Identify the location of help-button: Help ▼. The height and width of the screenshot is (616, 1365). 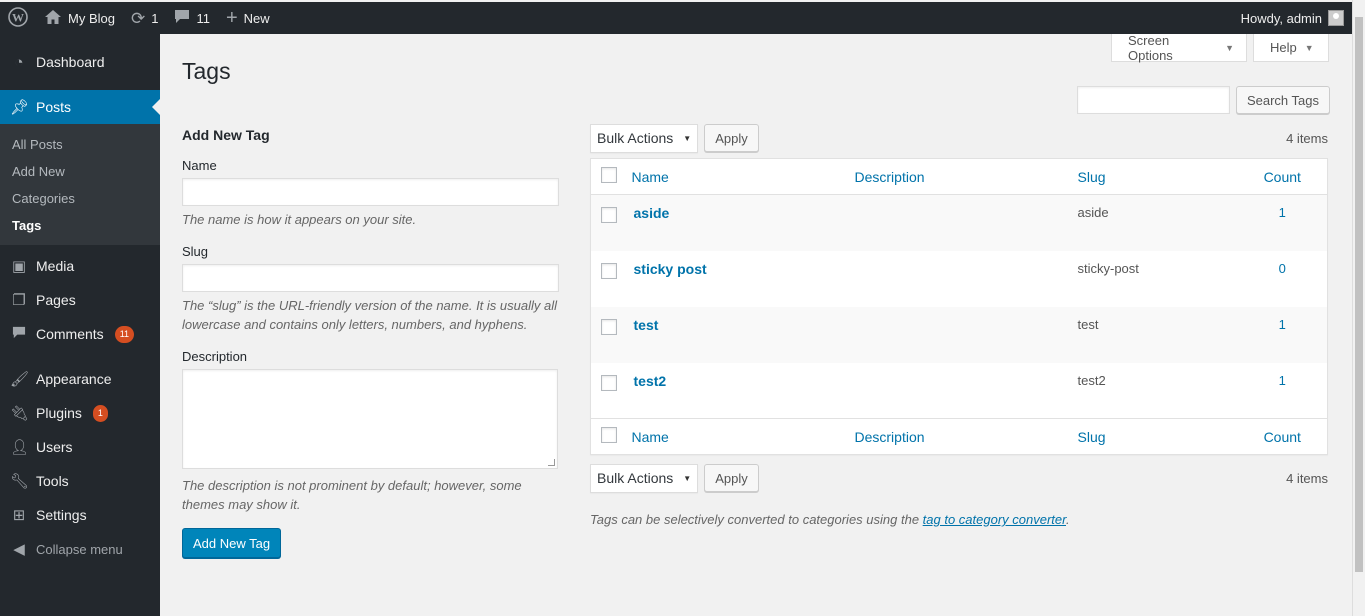
(1291, 48).